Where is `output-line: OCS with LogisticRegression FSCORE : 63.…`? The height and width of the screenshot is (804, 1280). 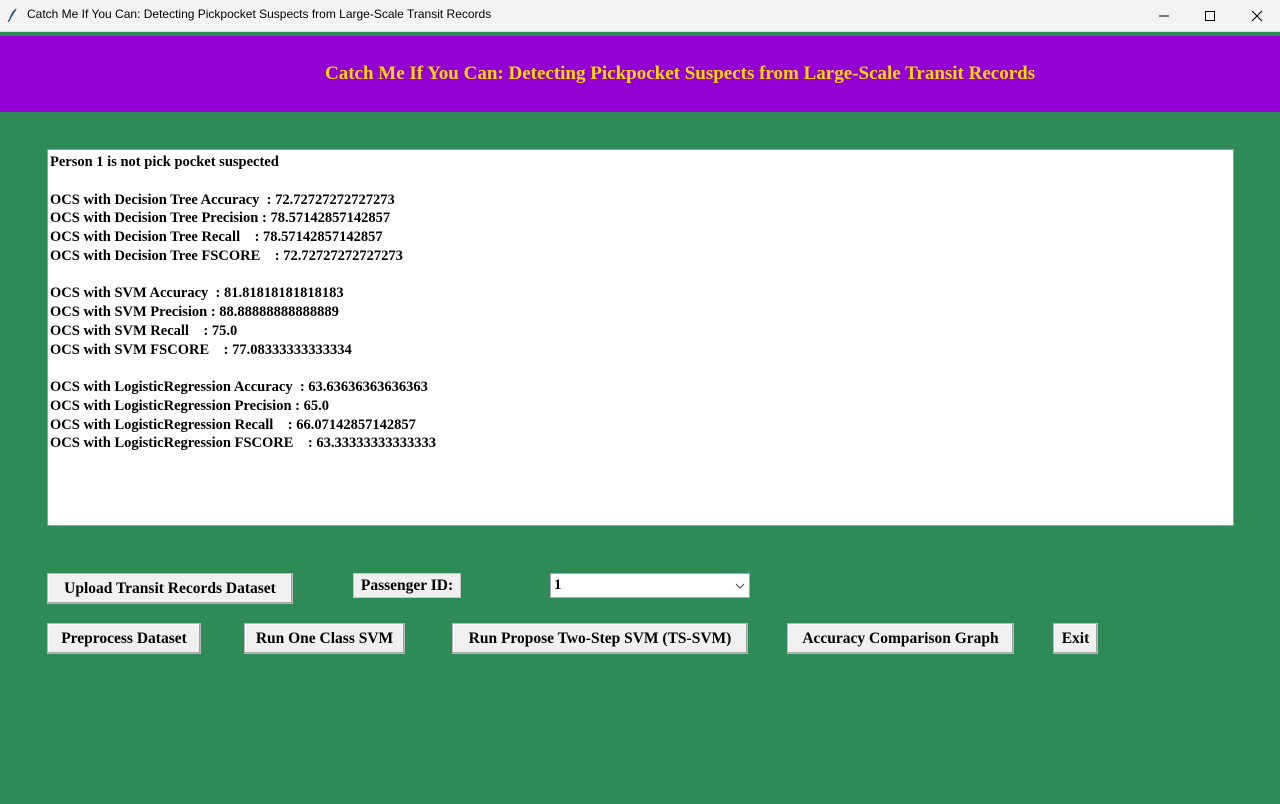
output-line: OCS with LogisticRegression FSCORE : 63.… is located at coordinates (243, 443).